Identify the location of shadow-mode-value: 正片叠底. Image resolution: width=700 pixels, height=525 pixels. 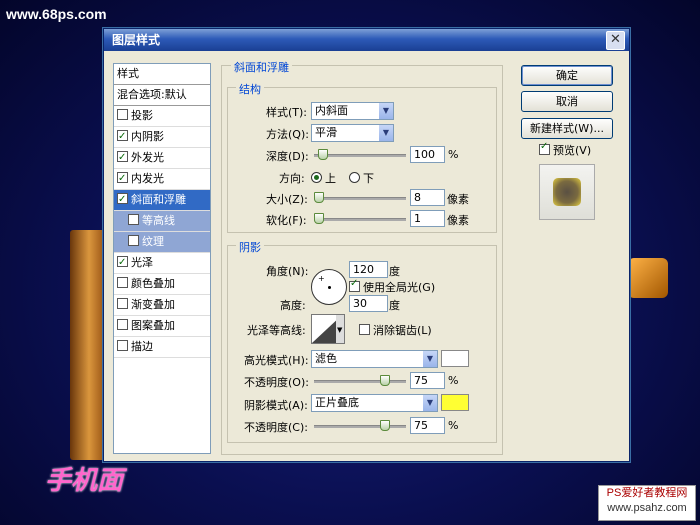
(337, 402).